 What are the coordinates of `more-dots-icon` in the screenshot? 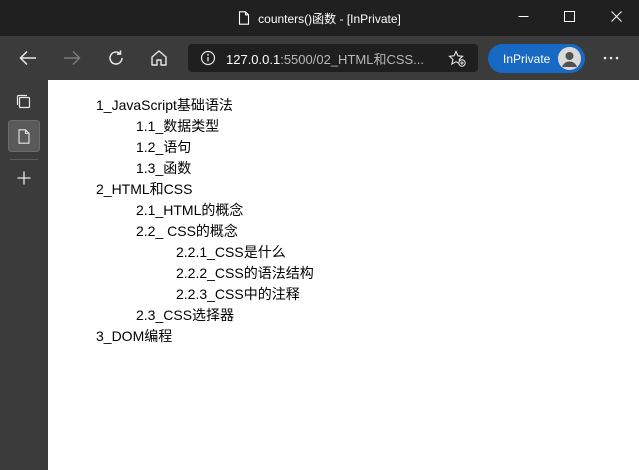 It's located at (611, 58).